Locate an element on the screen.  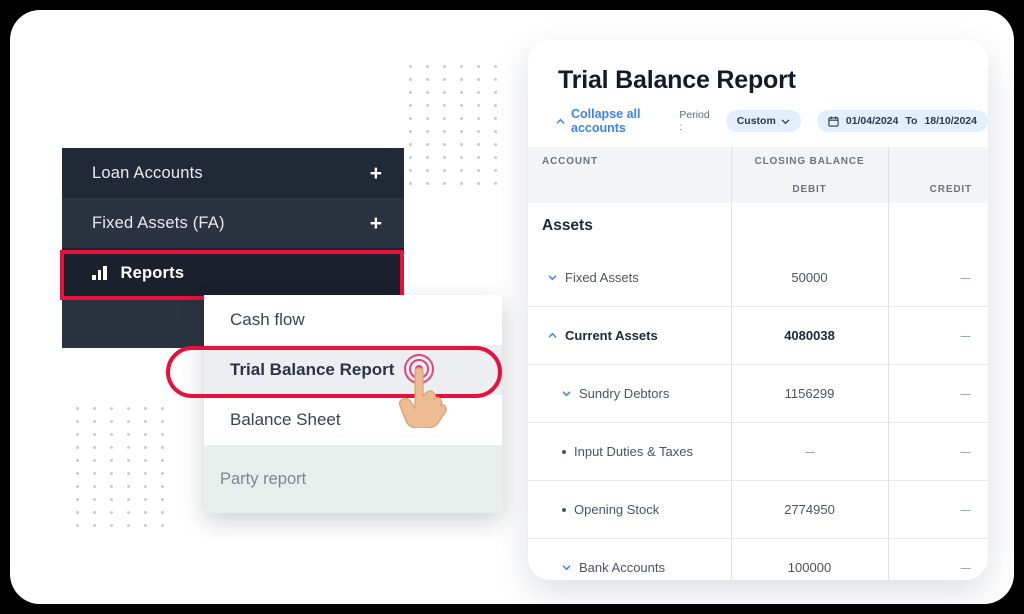
table-row: Bank Accounts 100000 --- is located at coordinates (758, 559).